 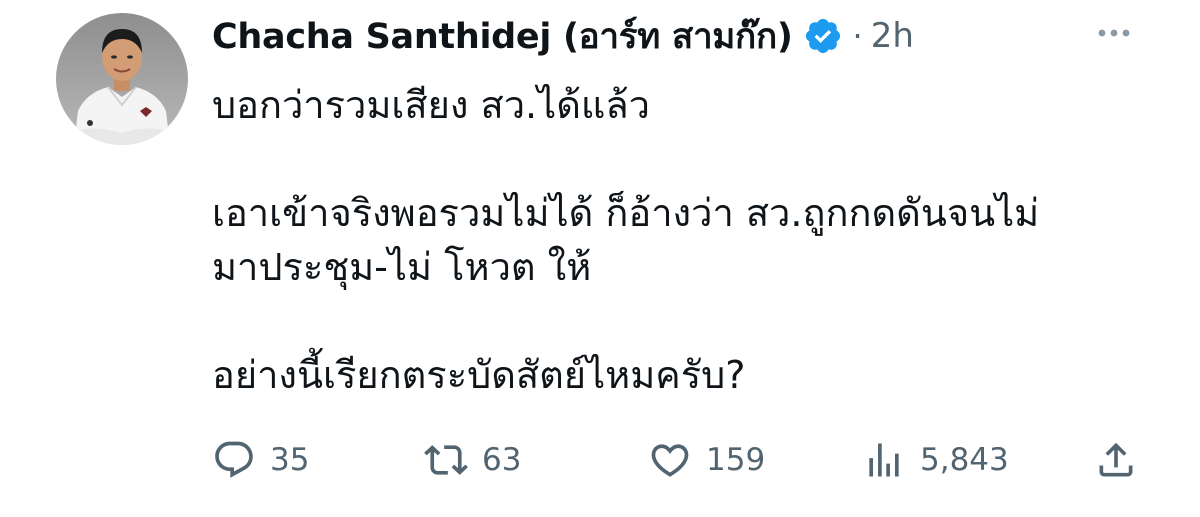 What do you see at coordinates (402, 267) in the screenshot?
I see `tweet-line: มาประชุม-ไม่ โหวต ให้` at bounding box center [402, 267].